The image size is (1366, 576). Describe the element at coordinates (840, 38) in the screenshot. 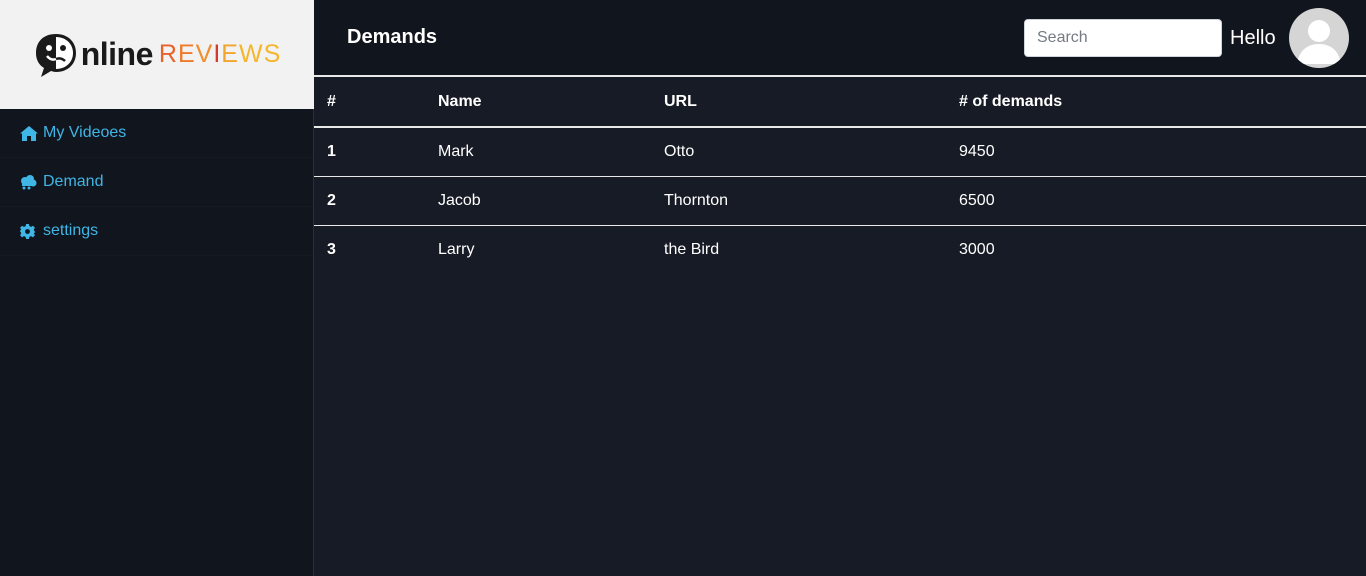

I see `top-bar: Demands Hello` at that location.